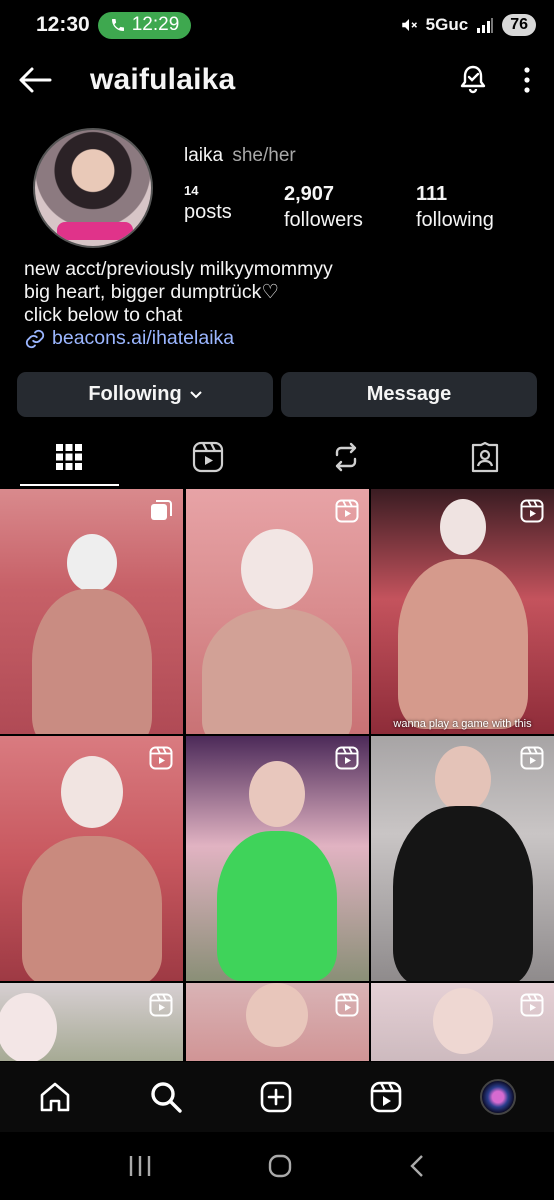 This screenshot has width=554, height=1200. I want to click on tab-reels, so click(208, 457).